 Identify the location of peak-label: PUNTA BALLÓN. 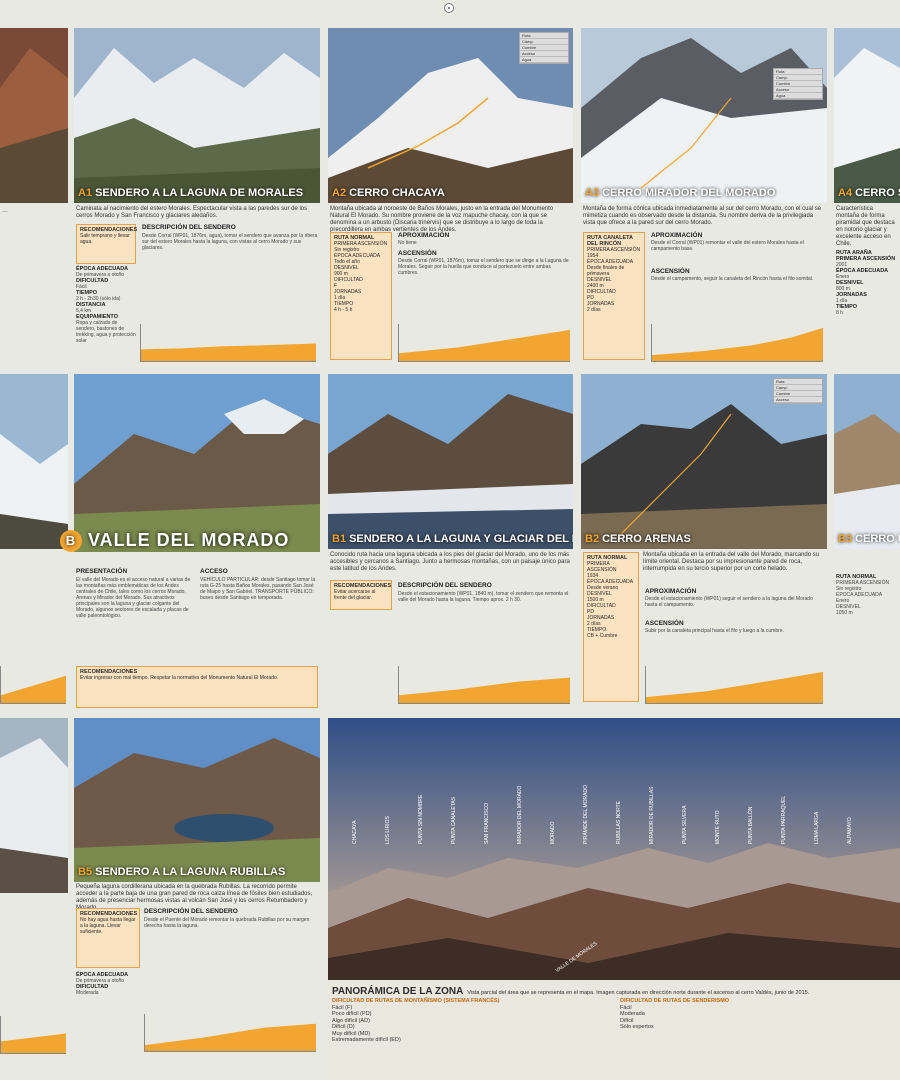
(751, 825).